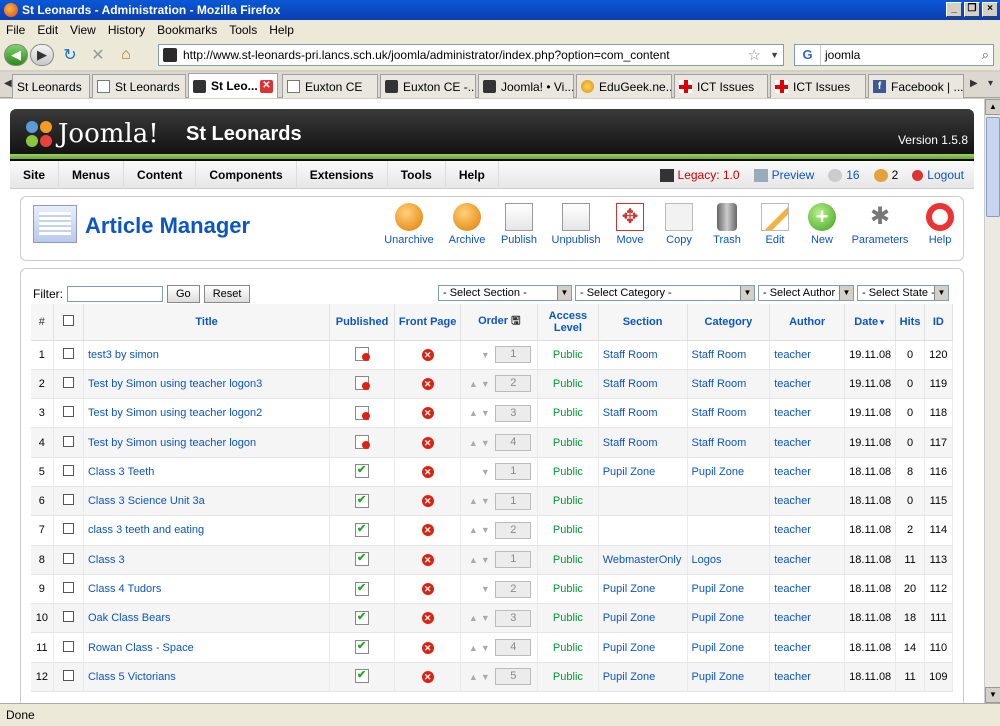 This screenshot has height=726, width=1000. I want to click on menu-file: File, so click(15, 30).